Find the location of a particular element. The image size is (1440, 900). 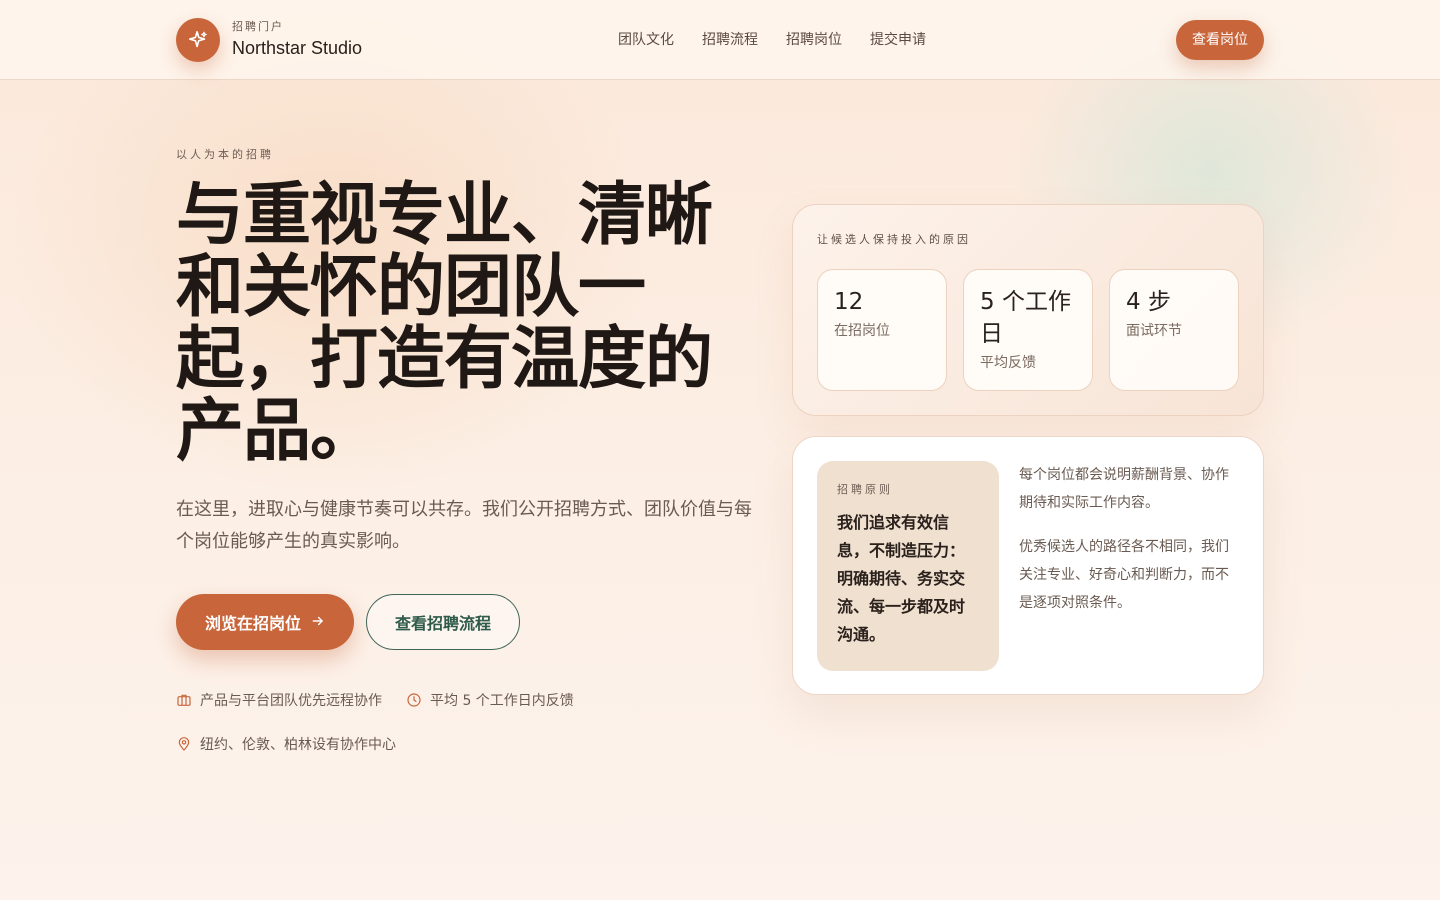

stat-interview-steps: 4 步 面试环节 is located at coordinates (1174, 330).